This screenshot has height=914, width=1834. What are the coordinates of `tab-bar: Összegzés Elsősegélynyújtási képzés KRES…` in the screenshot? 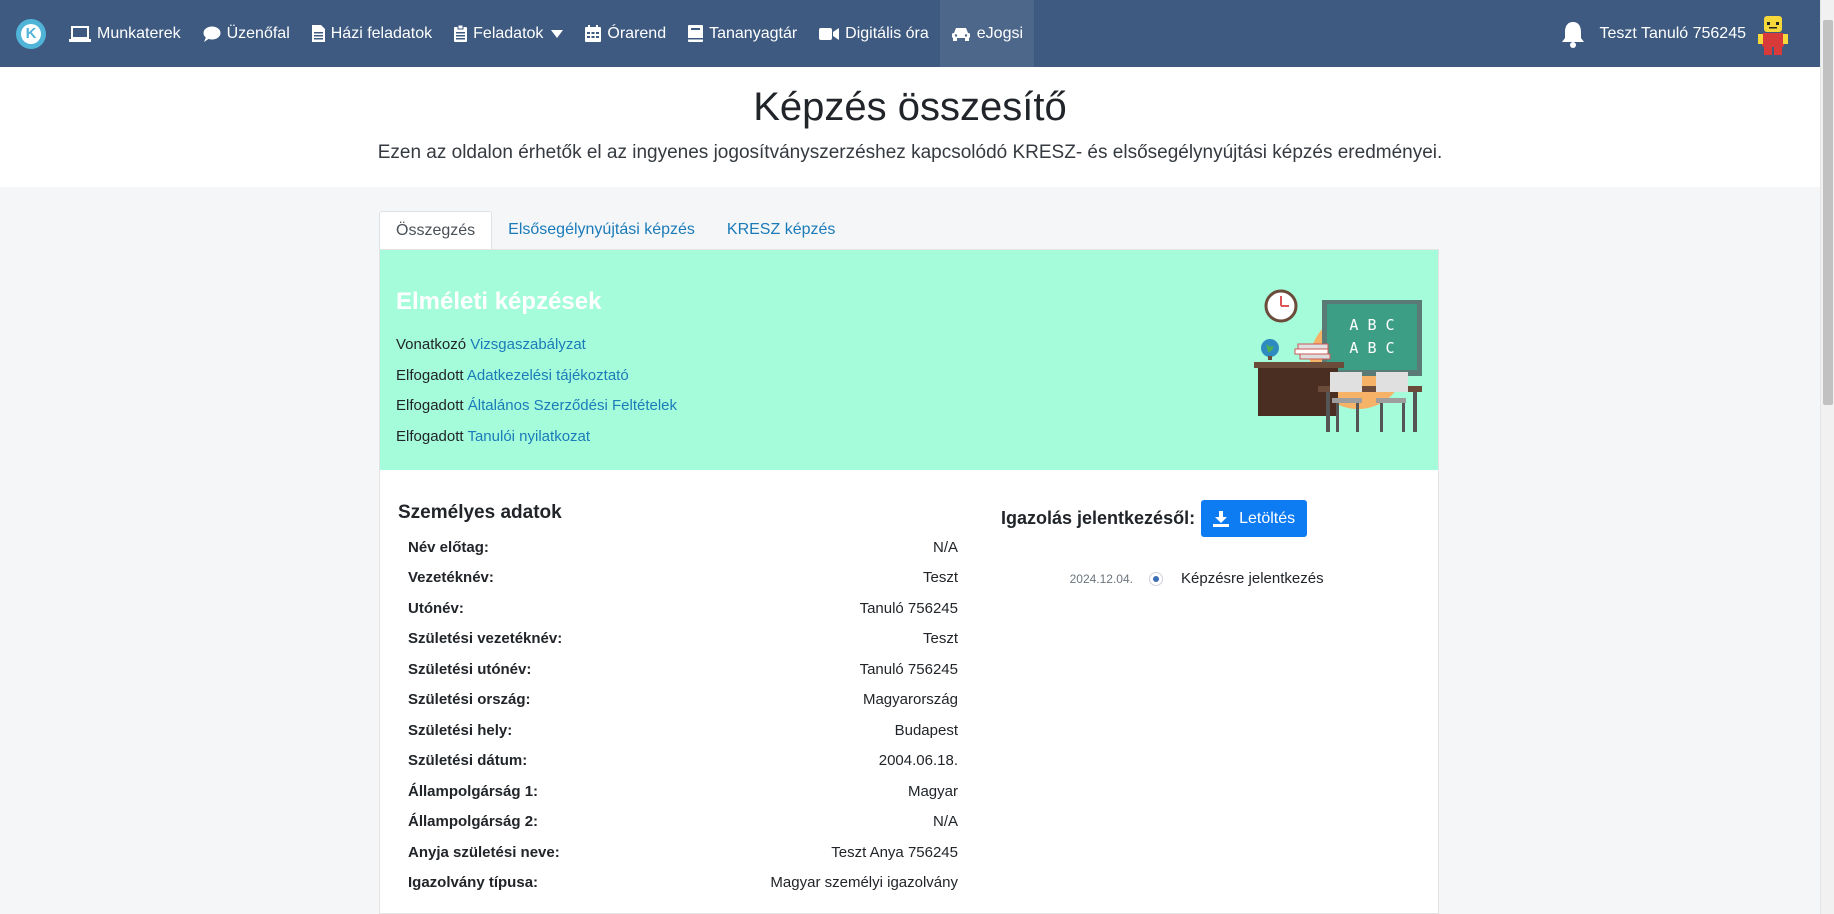 It's located at (615, 230).